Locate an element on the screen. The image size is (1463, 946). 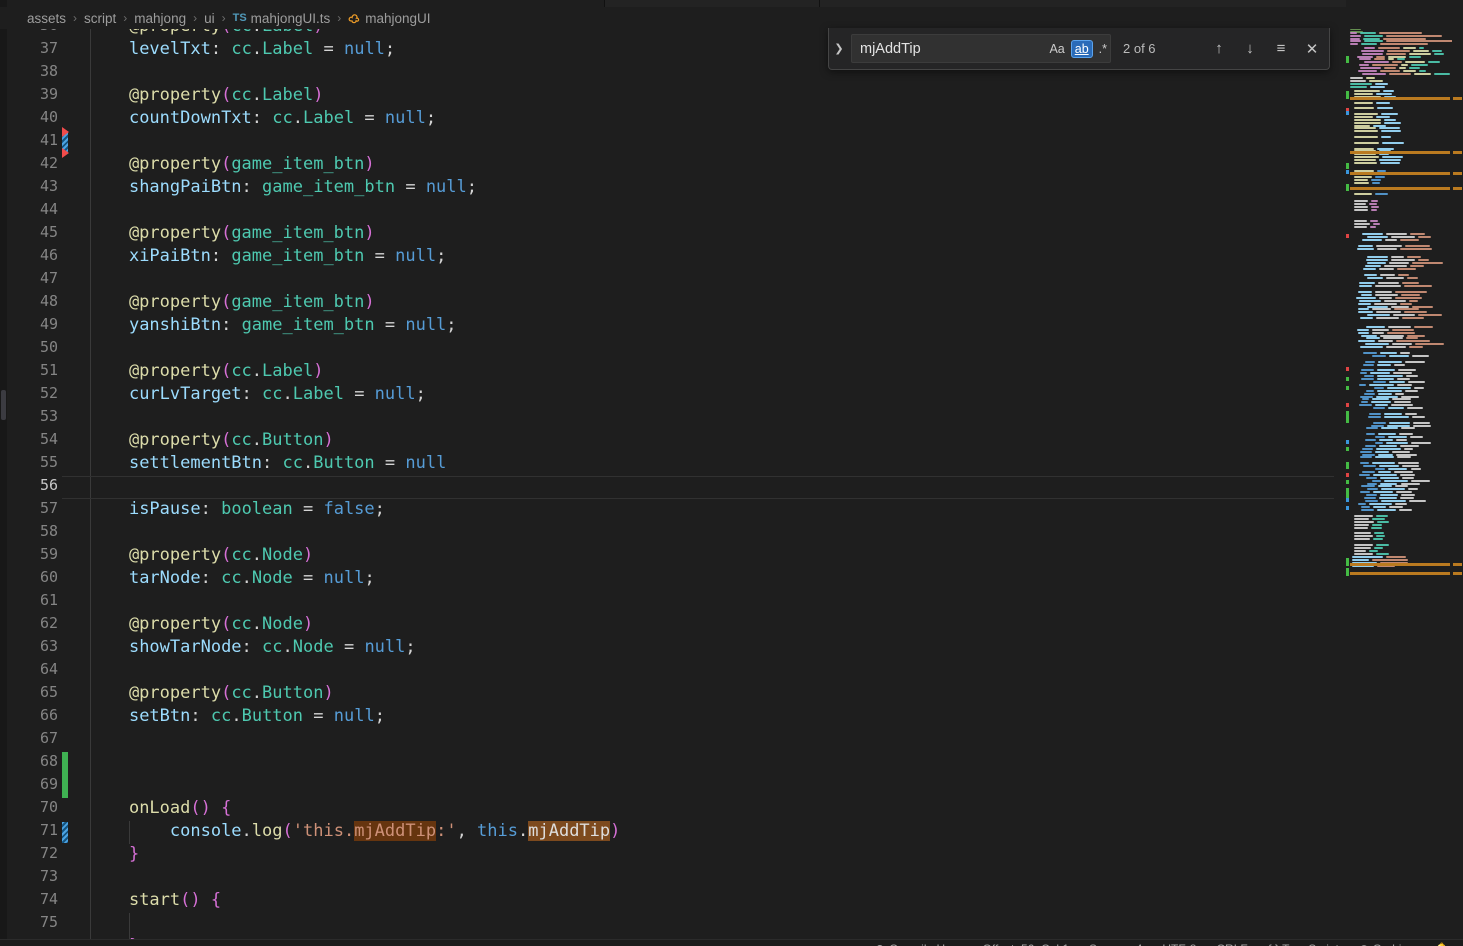
status-item-notifications: 🔔 is located at coordinates (1441, 944).